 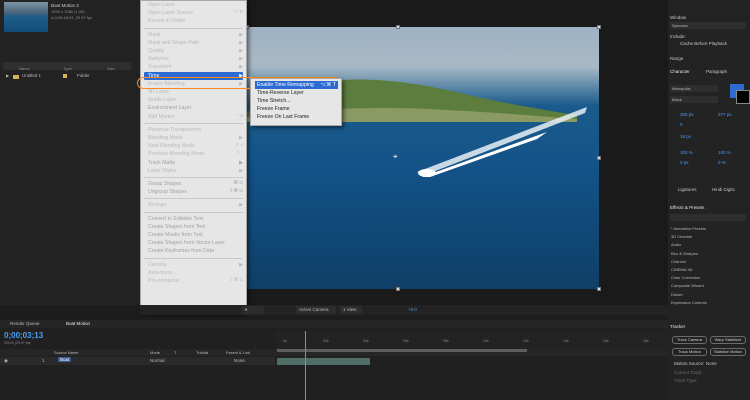 What do you see at coordinates (680, 71) in the screenshot?
I see `tab-character: Character` at bounding box center [680, 71].